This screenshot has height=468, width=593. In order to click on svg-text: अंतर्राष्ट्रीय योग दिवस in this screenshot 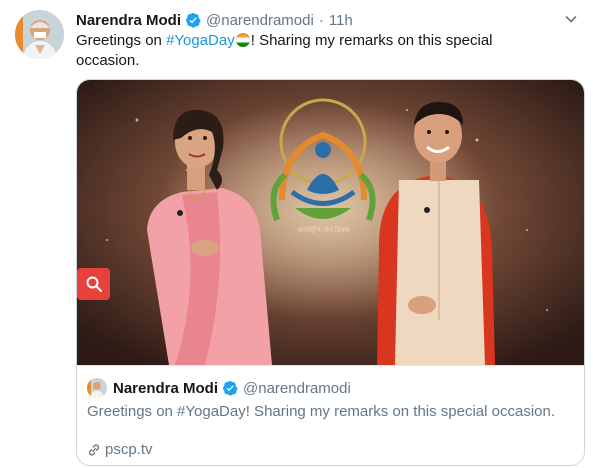, I will do `click(323, 229)`.